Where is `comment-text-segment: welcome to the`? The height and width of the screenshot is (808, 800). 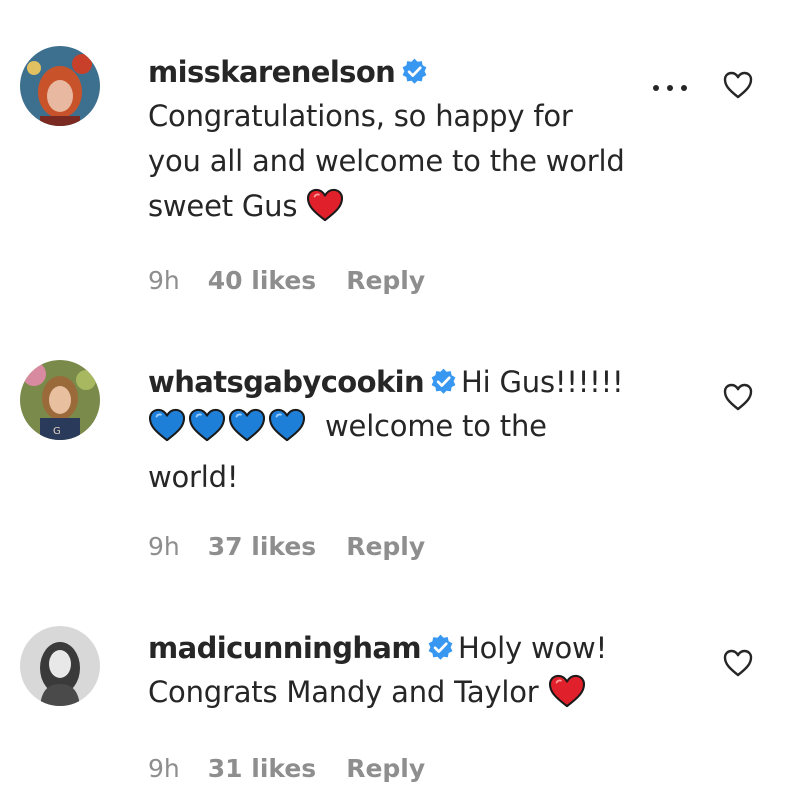 comment-text-segment: welcome to the is located at coordinates (436, 426).